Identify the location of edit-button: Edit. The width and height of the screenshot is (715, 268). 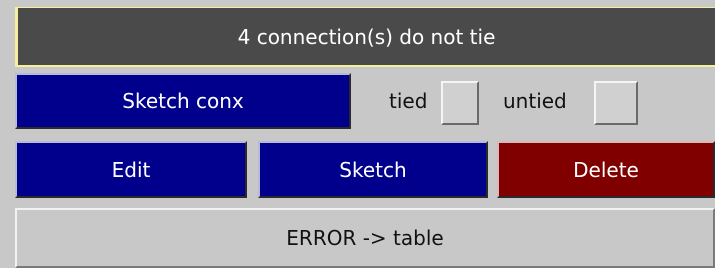
(131, 169).